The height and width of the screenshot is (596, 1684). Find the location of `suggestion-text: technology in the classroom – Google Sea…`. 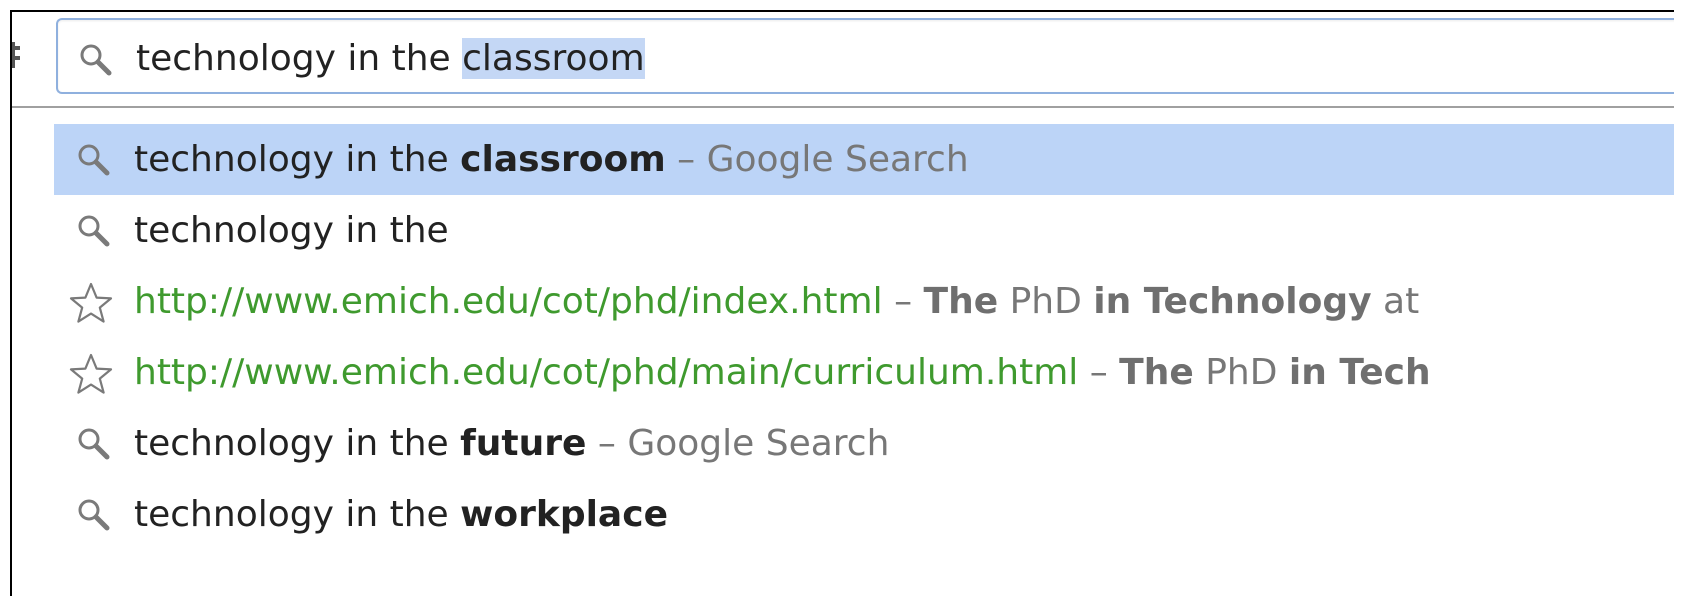

suggestion-text: technology in the classroom – Google Sea… is located at coordinates (551, 160).